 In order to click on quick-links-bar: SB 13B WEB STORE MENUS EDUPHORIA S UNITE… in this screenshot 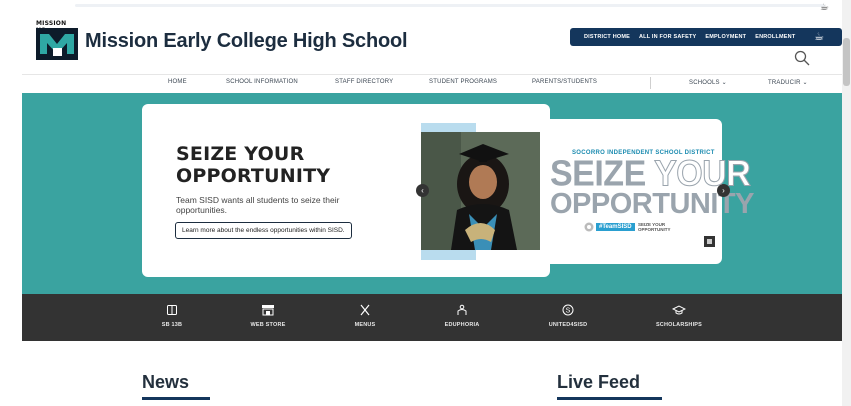, I will do `click(432, 317)`.